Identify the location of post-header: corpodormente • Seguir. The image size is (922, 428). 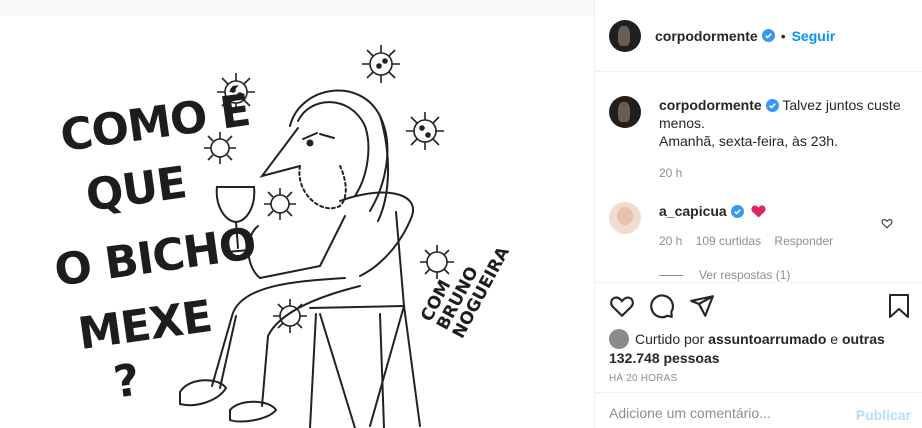
(758, 36).